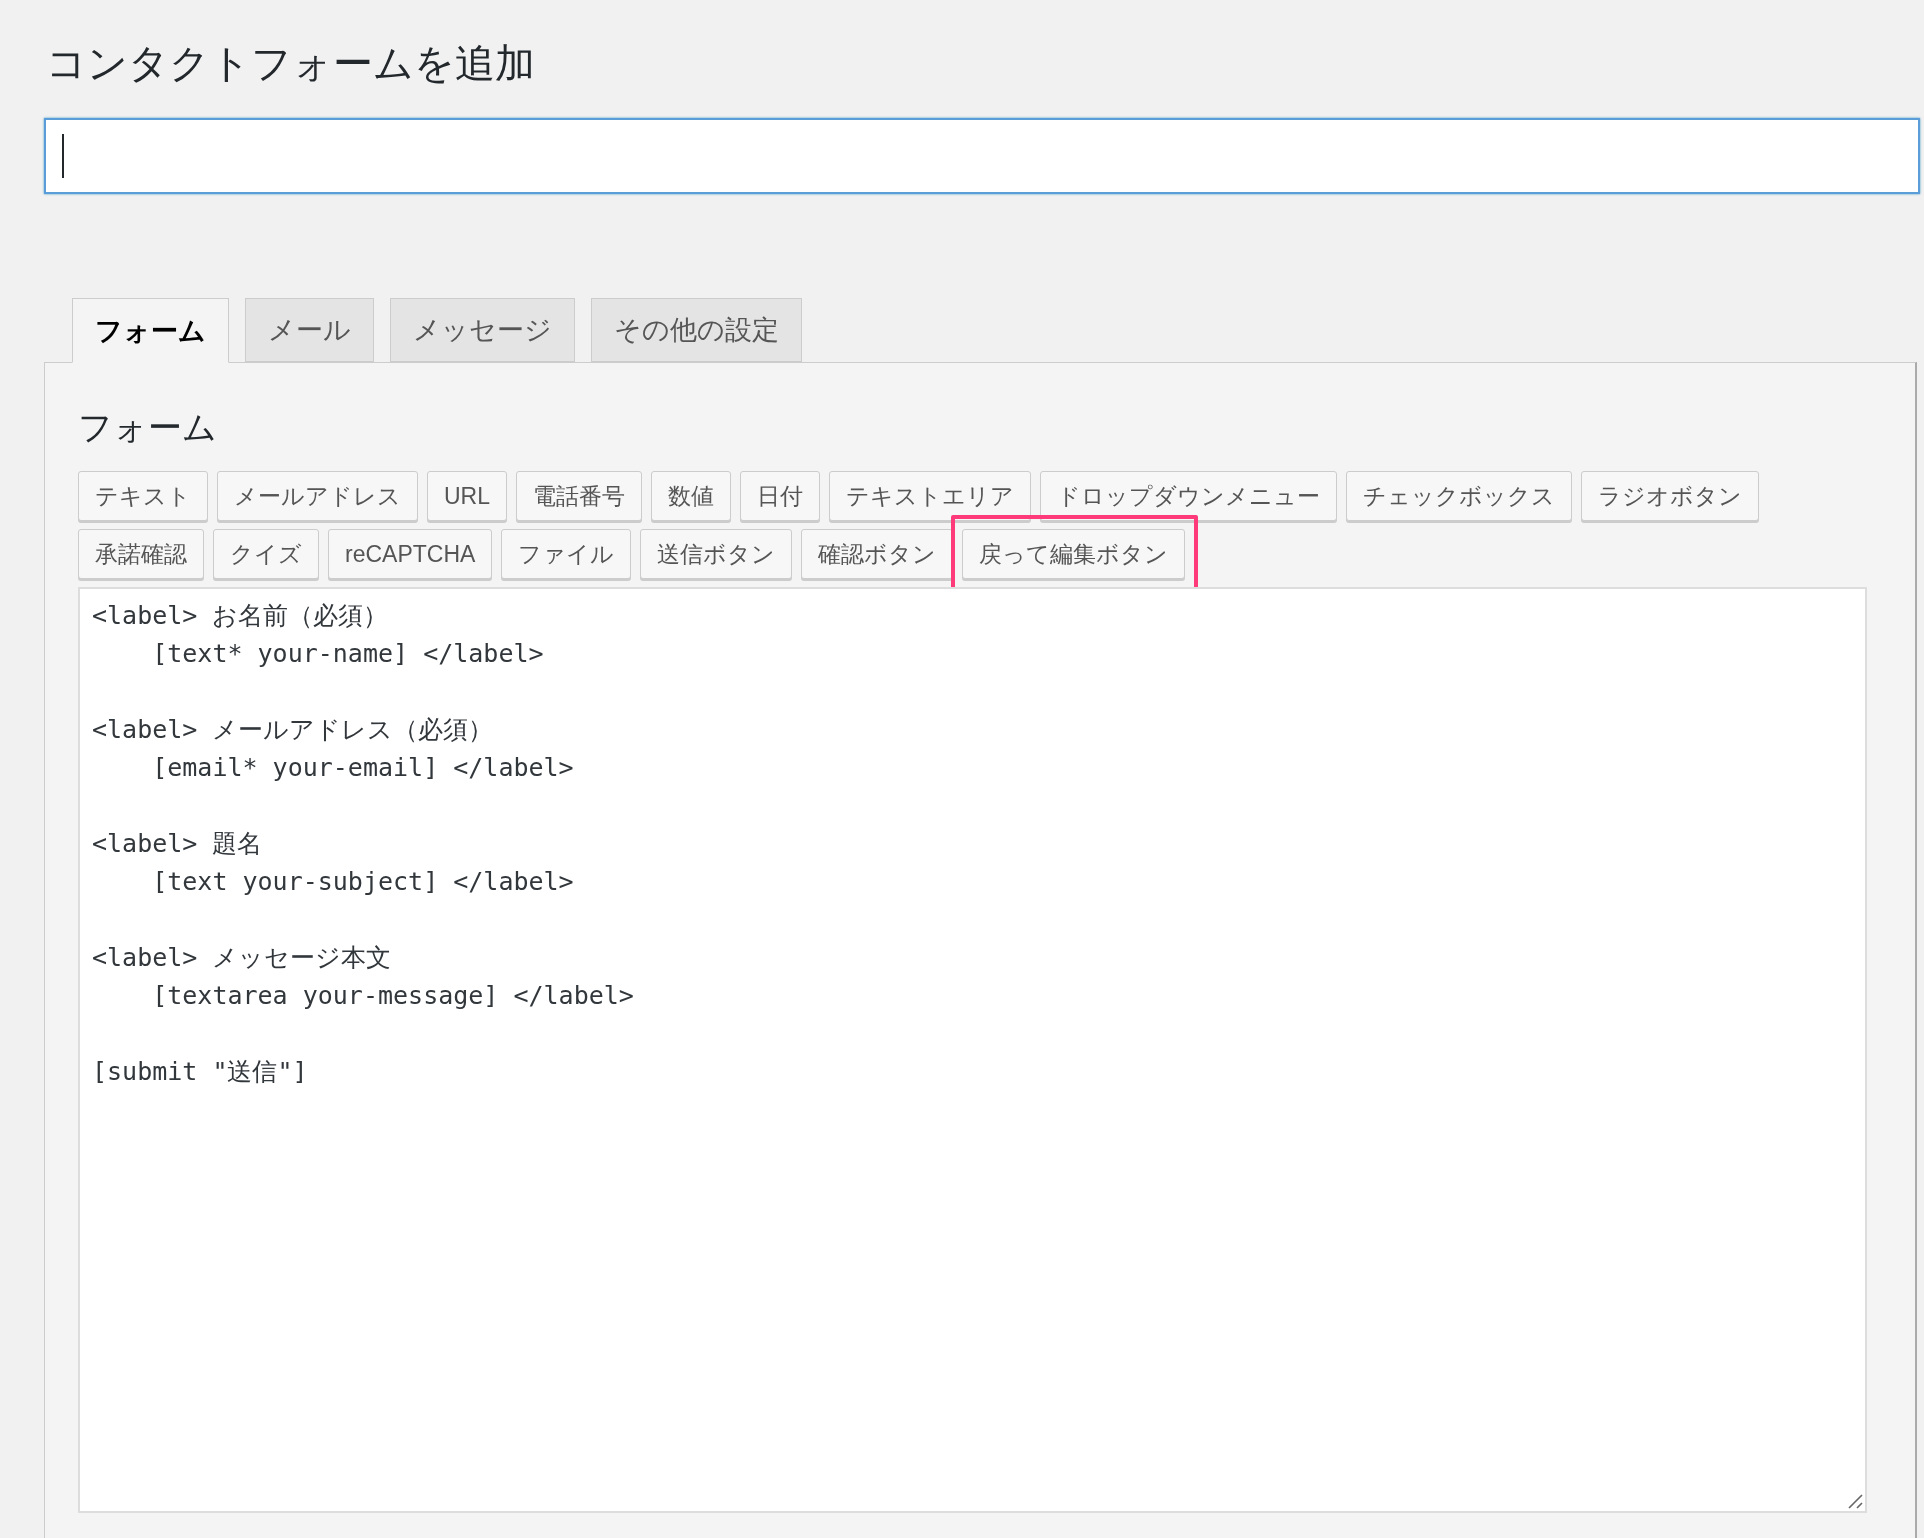 The height and width of the screenshot is (1538, 1924). I want to click on tab: その他の設定, so click(696, 330).